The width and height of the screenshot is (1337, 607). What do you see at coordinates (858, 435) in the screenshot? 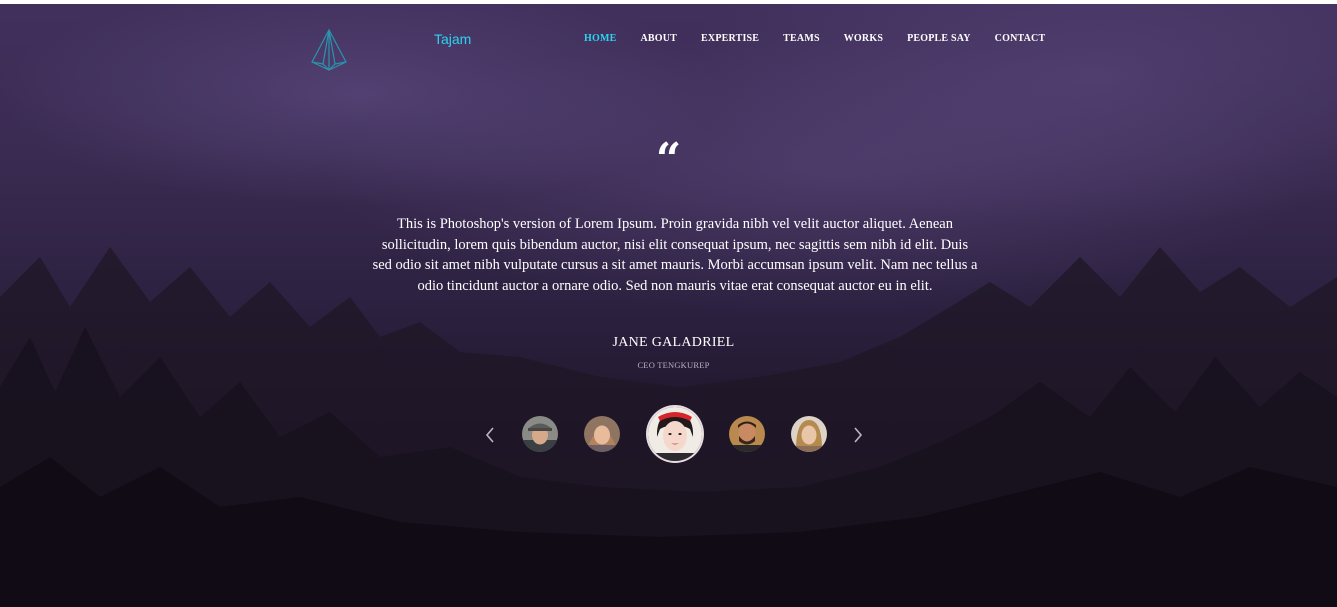
I see `chevron-right-icon` at bounding box center [858, 435].